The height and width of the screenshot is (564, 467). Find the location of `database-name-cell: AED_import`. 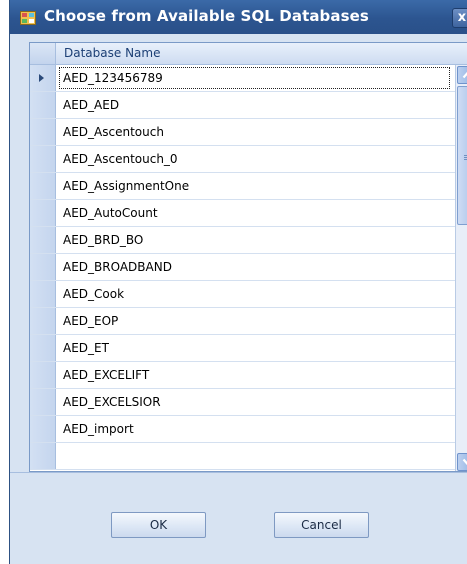

database-name-cell: AED_import is located at coordinates (254, 429).